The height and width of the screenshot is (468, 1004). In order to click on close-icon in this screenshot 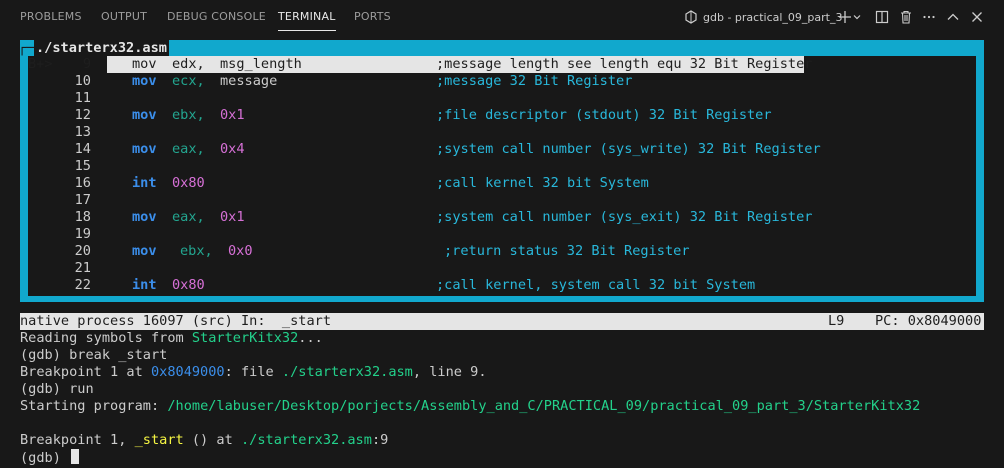, I will do `click(977, 17)`.